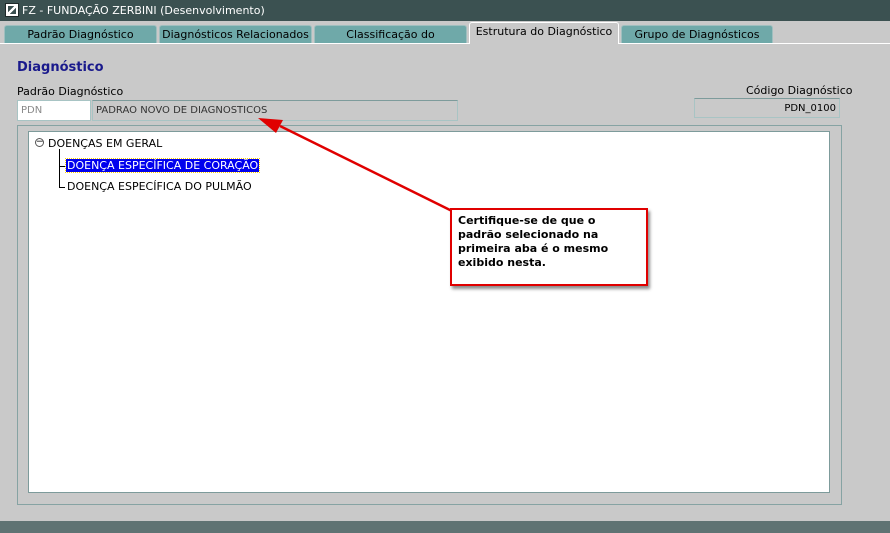  I want to click on arrow-shaft, so click(366, 168).